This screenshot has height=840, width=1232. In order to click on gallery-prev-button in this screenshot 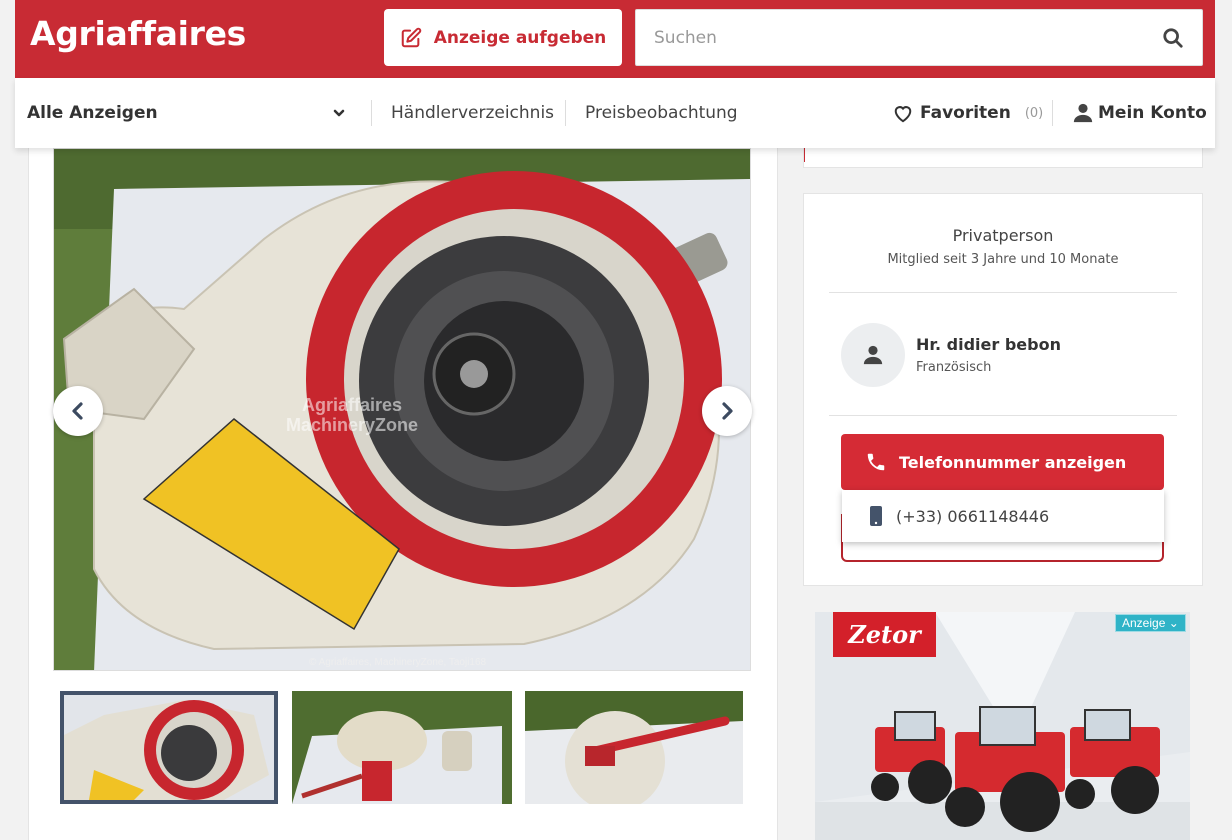, I will do `click(78, 411)`.